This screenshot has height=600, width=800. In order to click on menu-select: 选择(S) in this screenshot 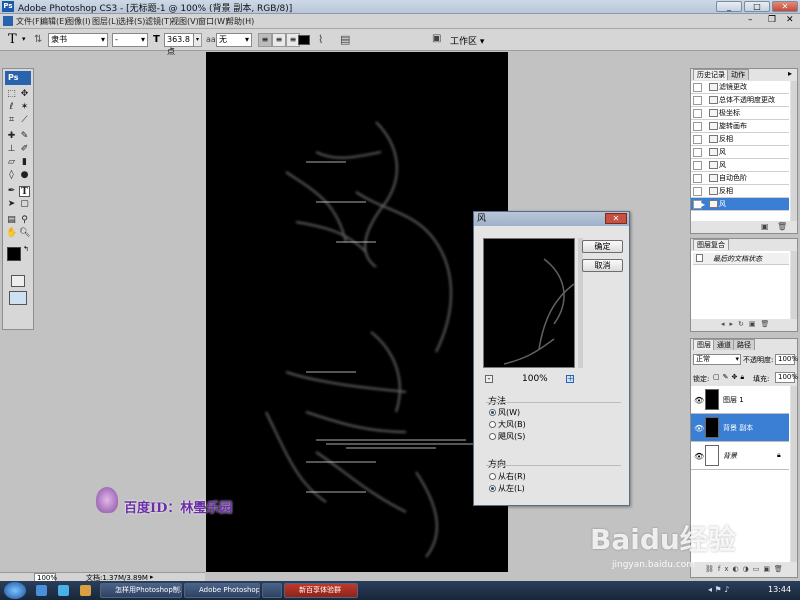, I will do `click(131, 21)`.